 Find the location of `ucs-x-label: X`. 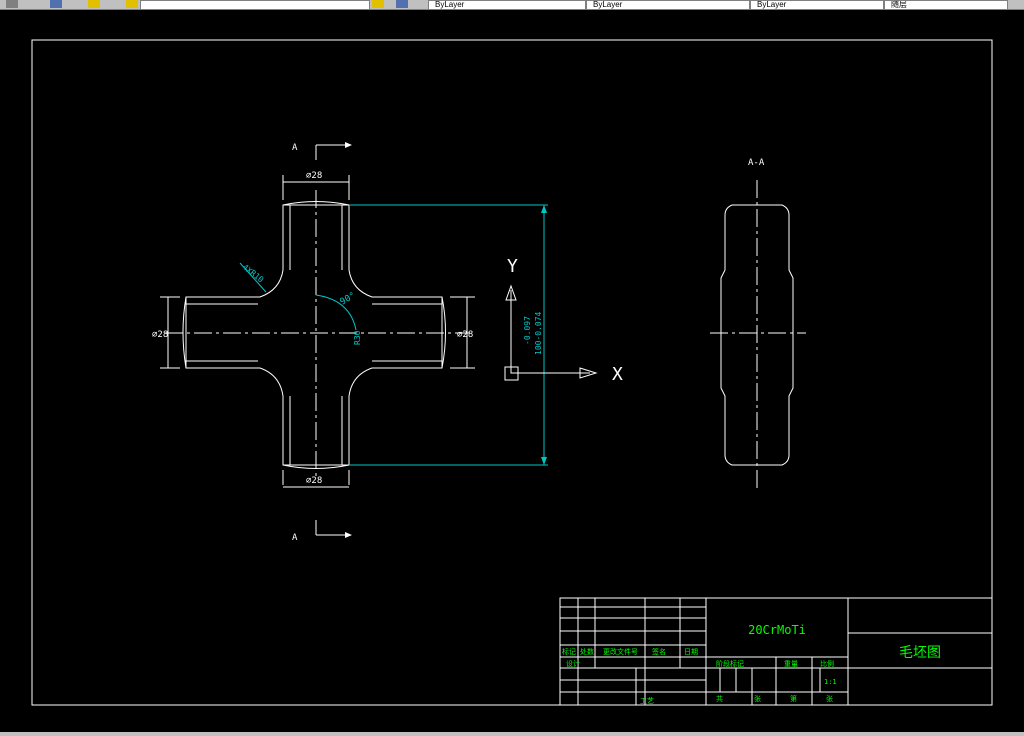

ucs-x-label: X is located at coordinates (617, 374).